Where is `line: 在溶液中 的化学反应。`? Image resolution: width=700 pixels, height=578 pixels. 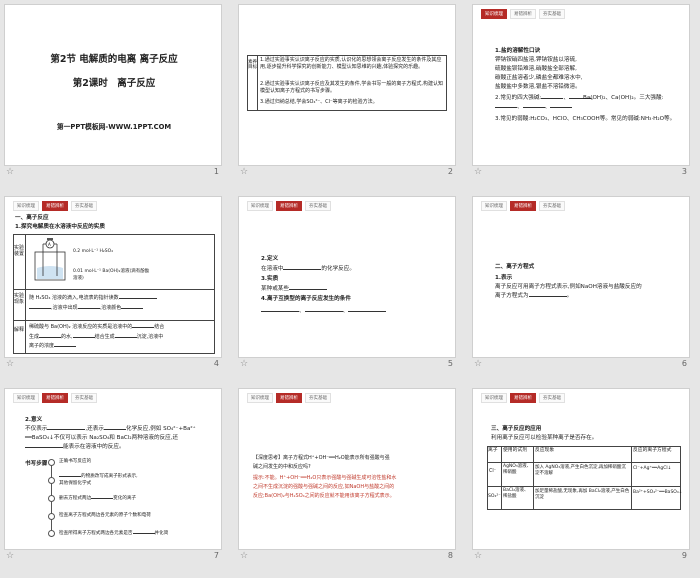 line: 在溶液中 的化学反应。 is located at coordinates (308, 269).